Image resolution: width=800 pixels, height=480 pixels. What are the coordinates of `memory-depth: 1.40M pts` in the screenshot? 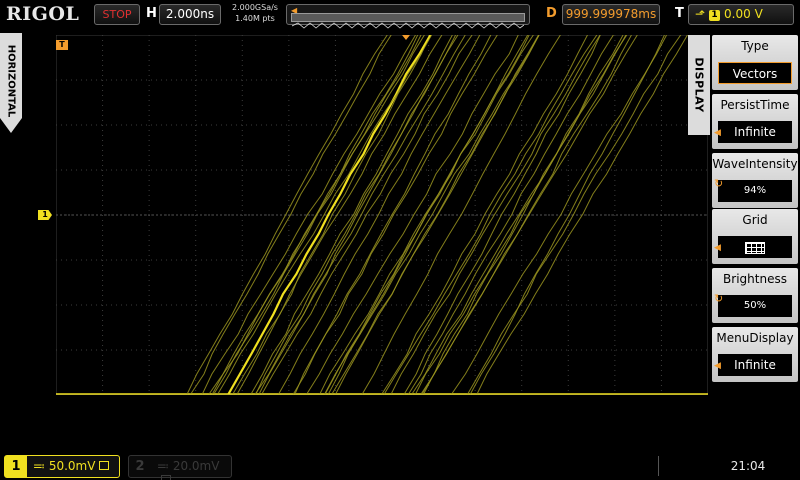 It's located at (255, 18).